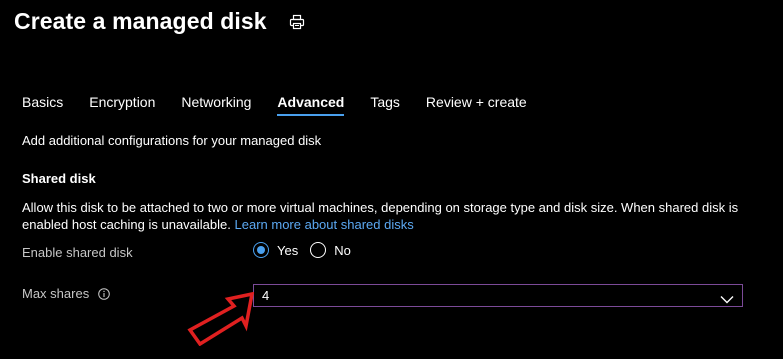 This screenshot has width=783, height=359. Describe the element at coordinates (385, 105) in the screenshot. I see `tab-tags: Tags` at that location.